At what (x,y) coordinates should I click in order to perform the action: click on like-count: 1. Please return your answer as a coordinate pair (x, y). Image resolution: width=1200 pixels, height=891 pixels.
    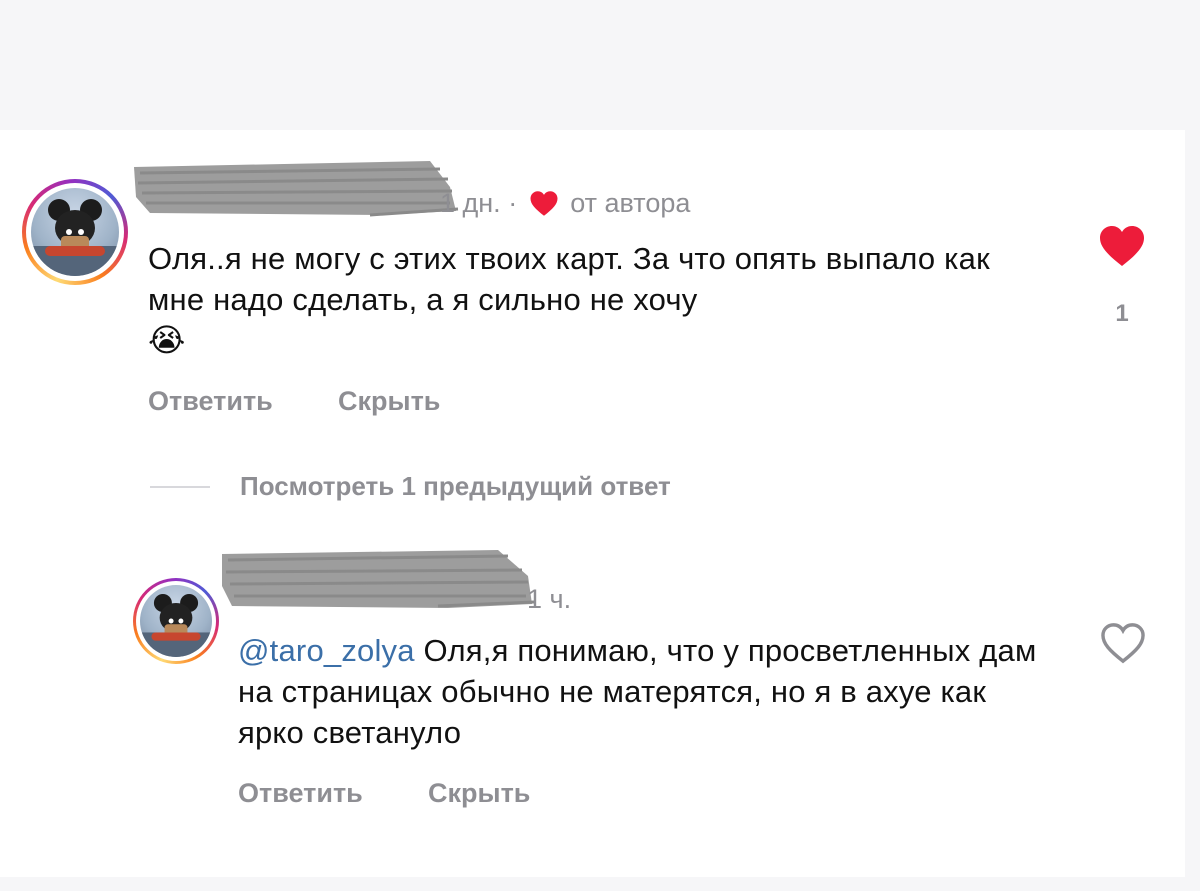
    Looking at the image, I should click on (1122, 314).